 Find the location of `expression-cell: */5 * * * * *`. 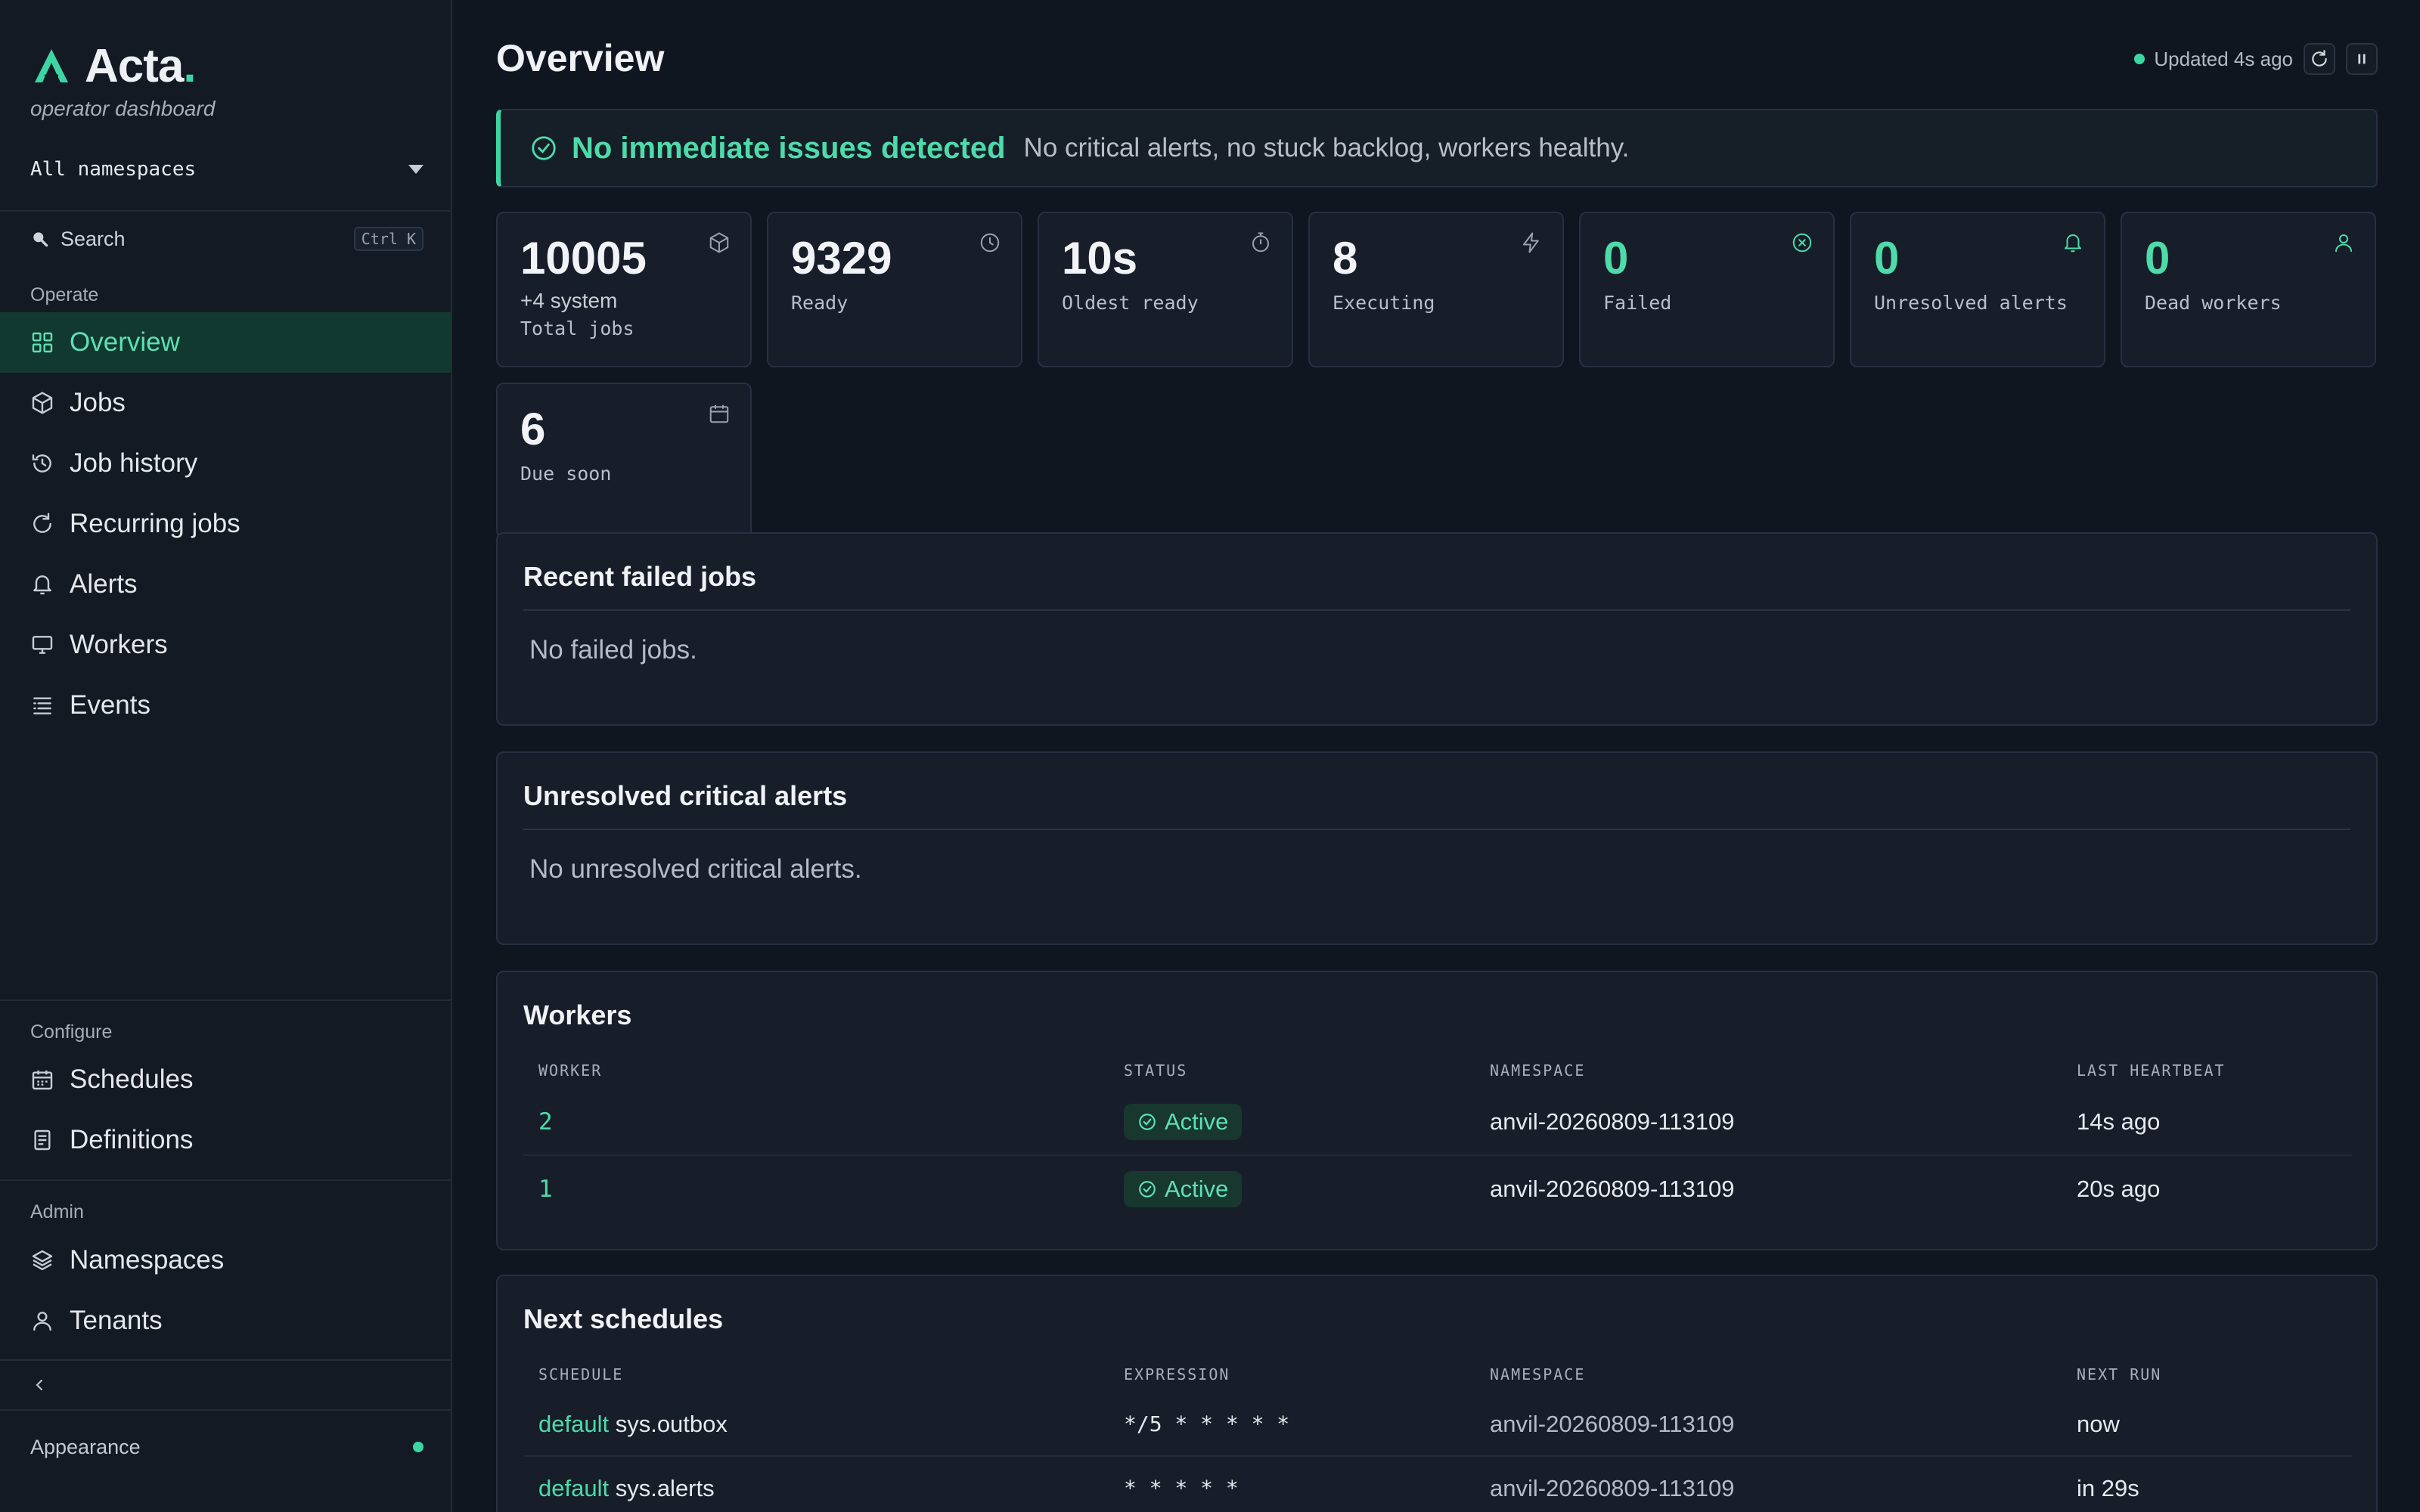

expression-cell: */5 * * * * * is located at coordinates (1207, 1423).